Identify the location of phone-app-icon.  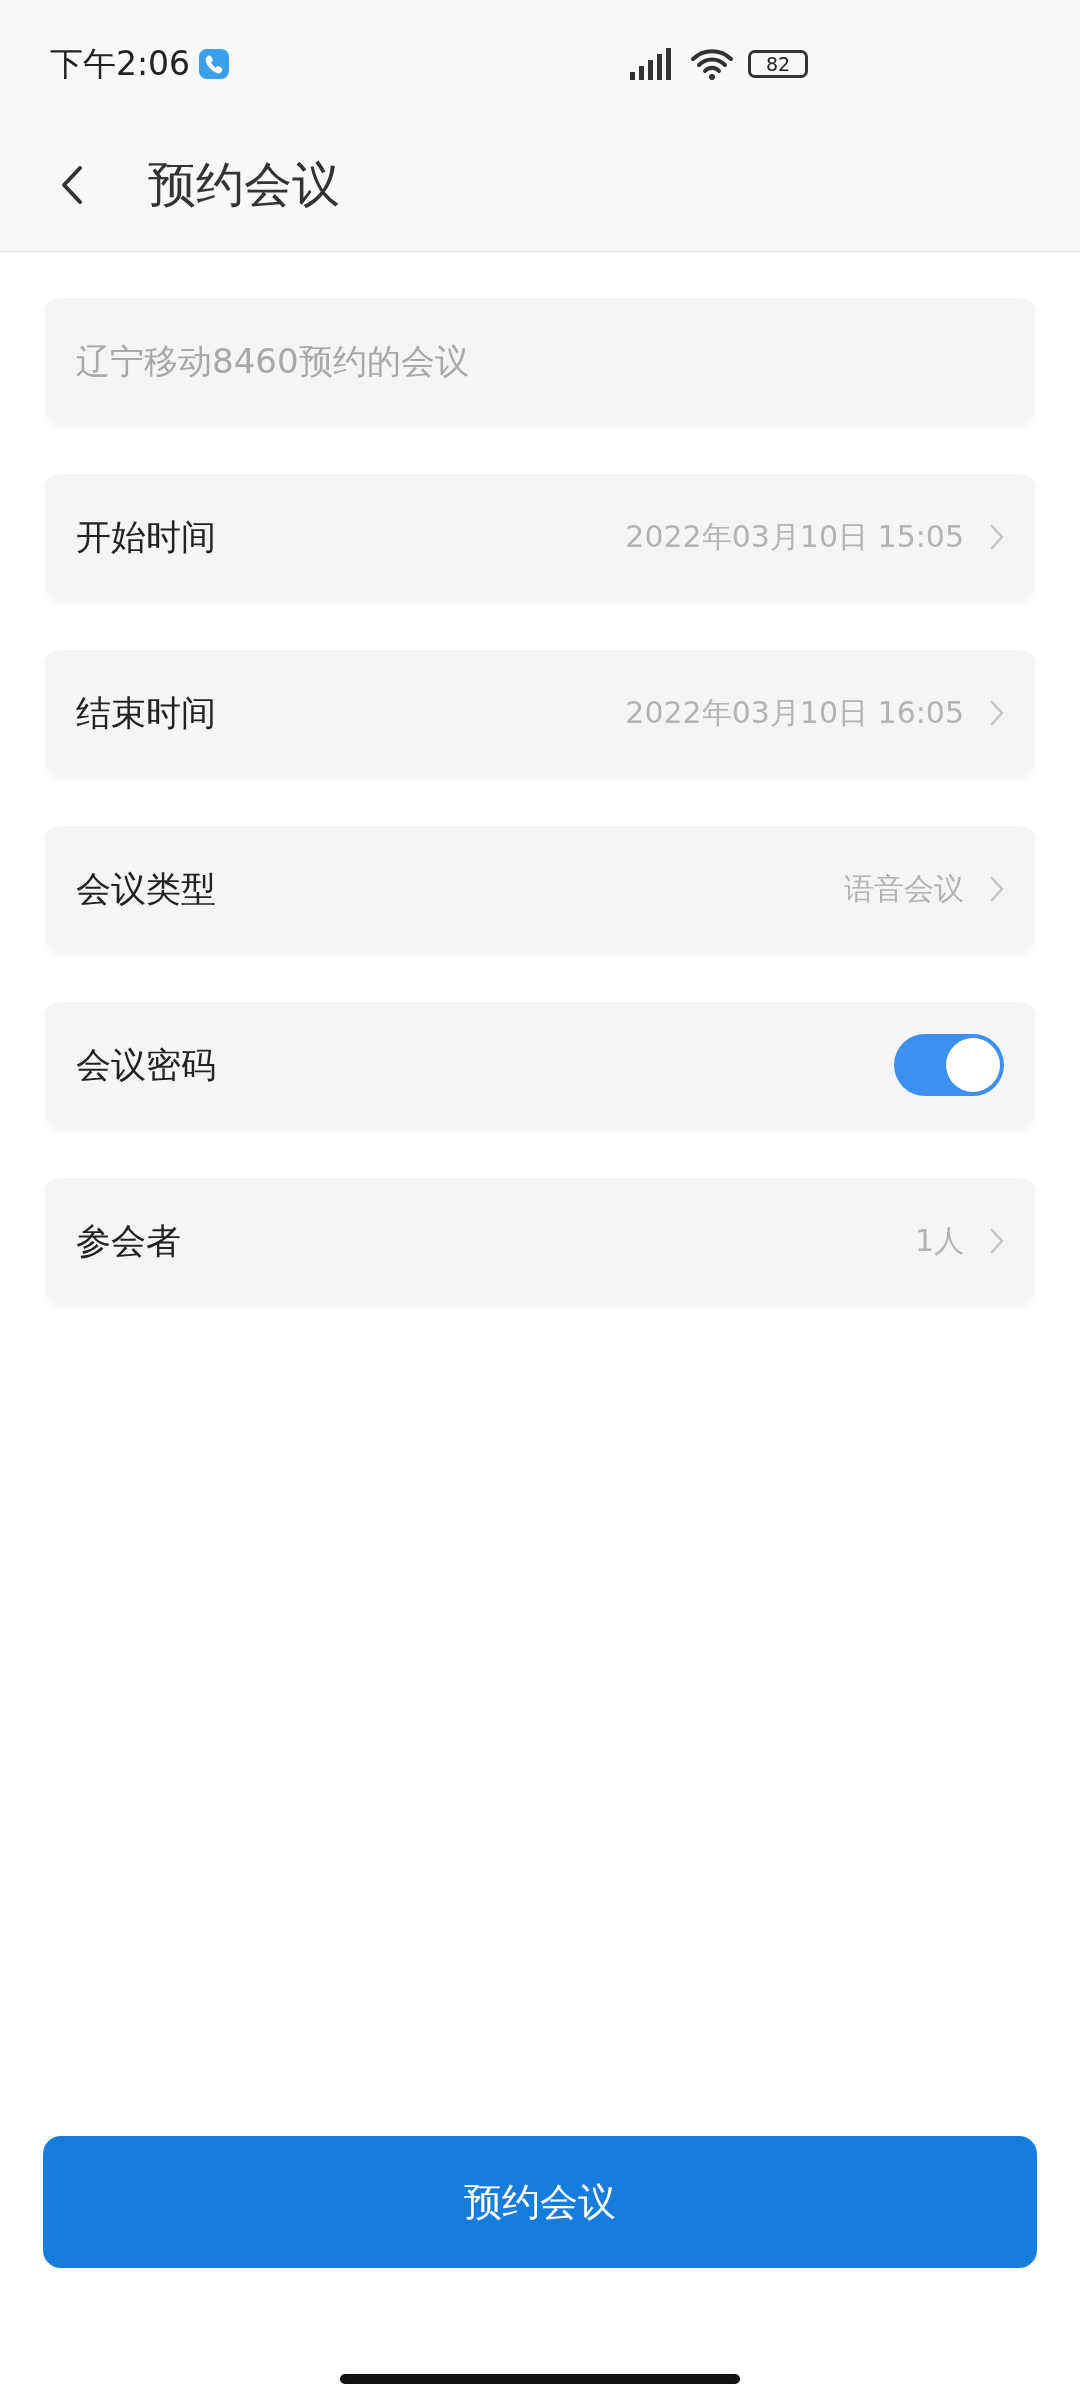
(214, 64).